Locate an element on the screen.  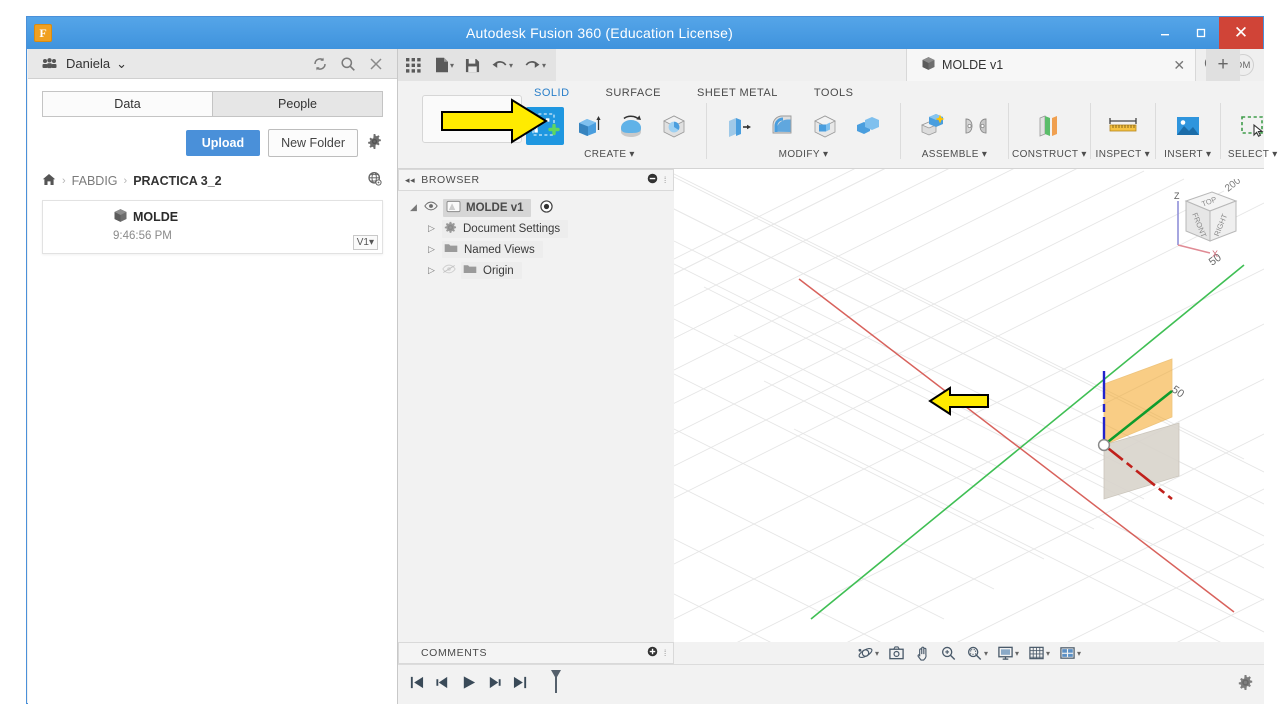
timeline-settings-gear-icon is located at coordinates (1245, 685).